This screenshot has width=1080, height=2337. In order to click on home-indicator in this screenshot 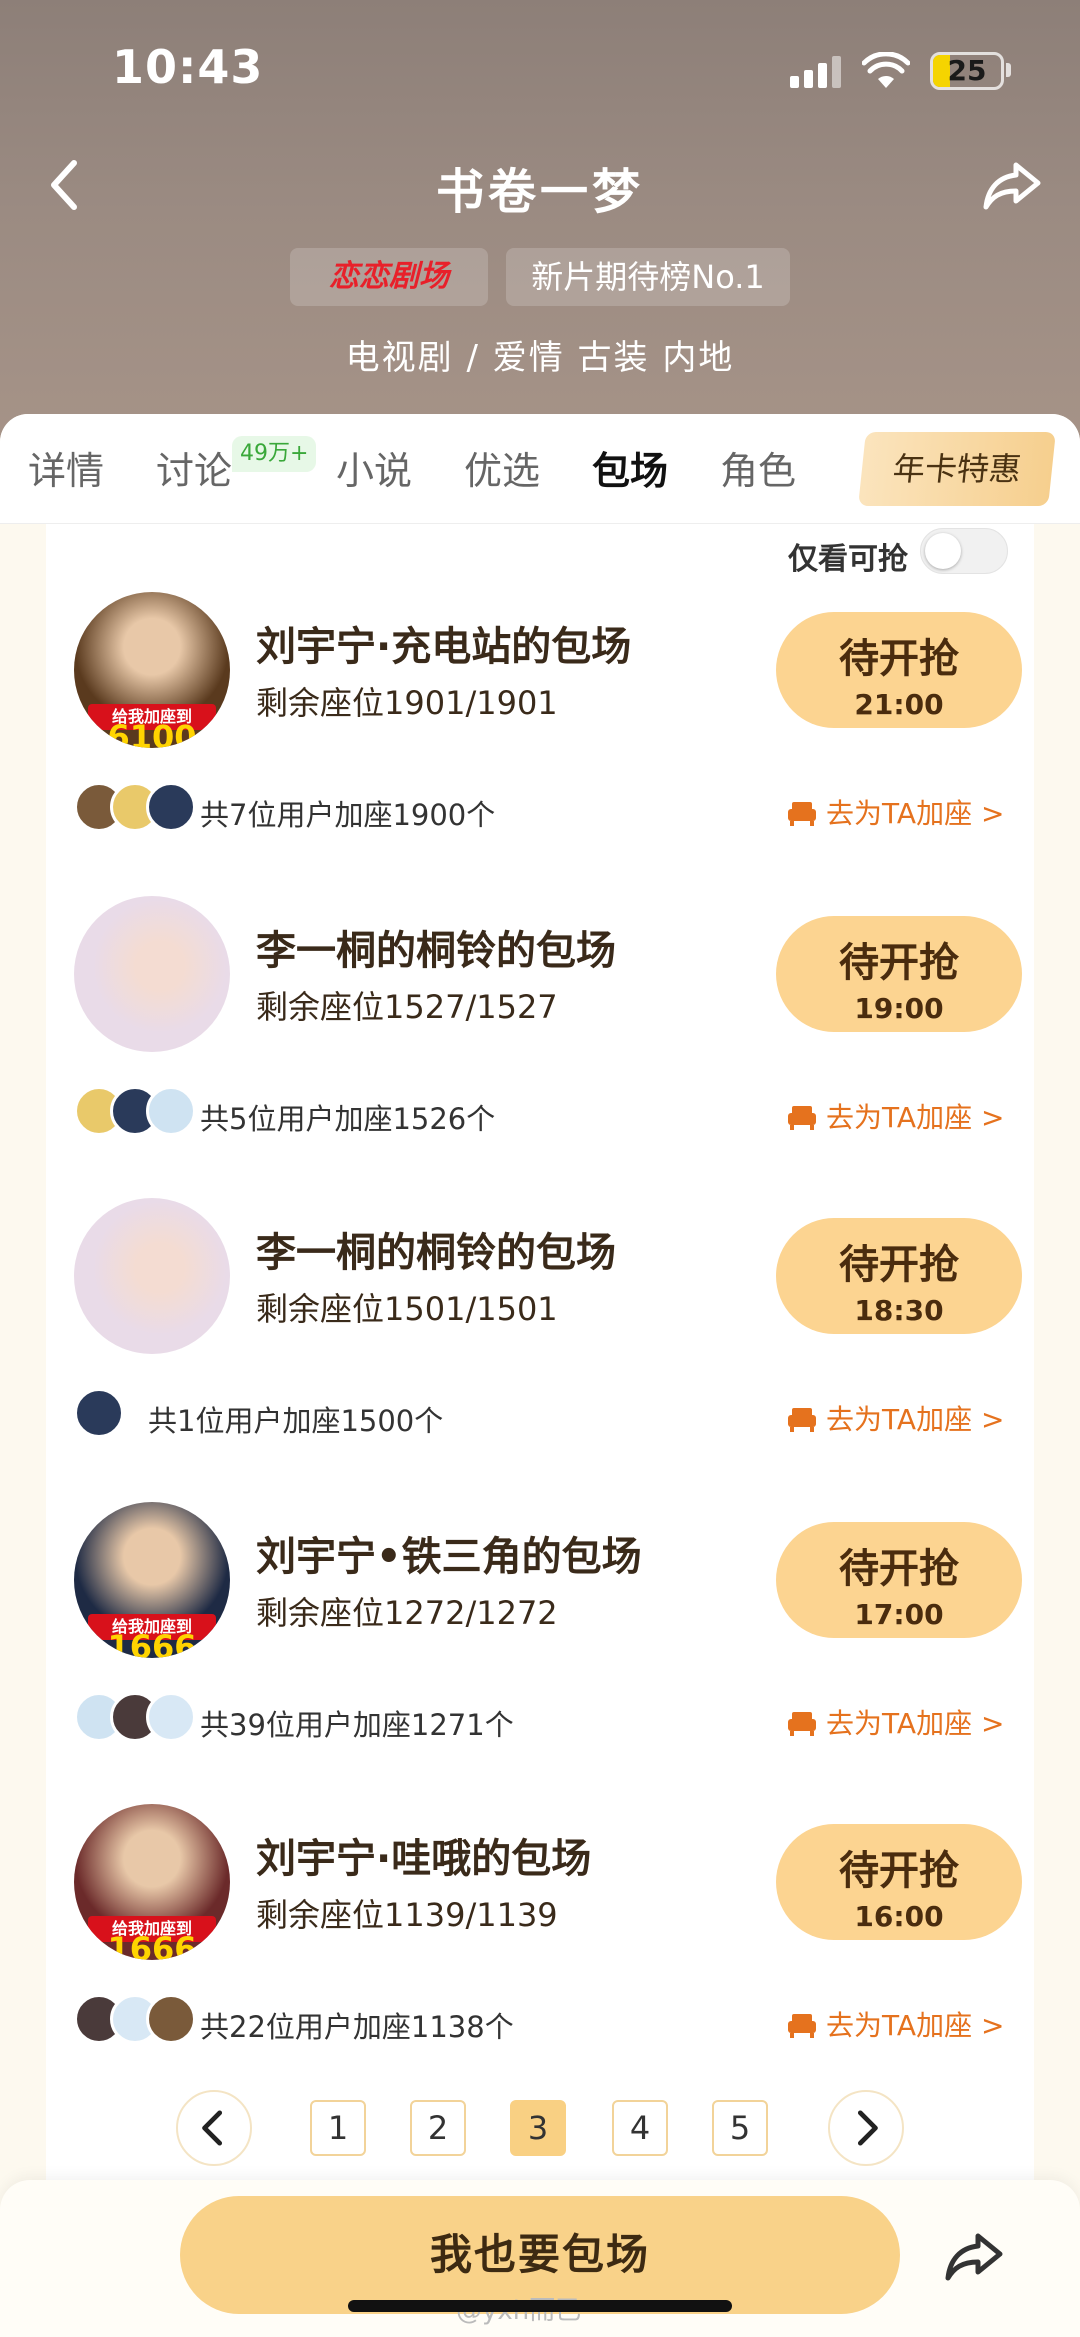, I will do `click(540, 2306)`.